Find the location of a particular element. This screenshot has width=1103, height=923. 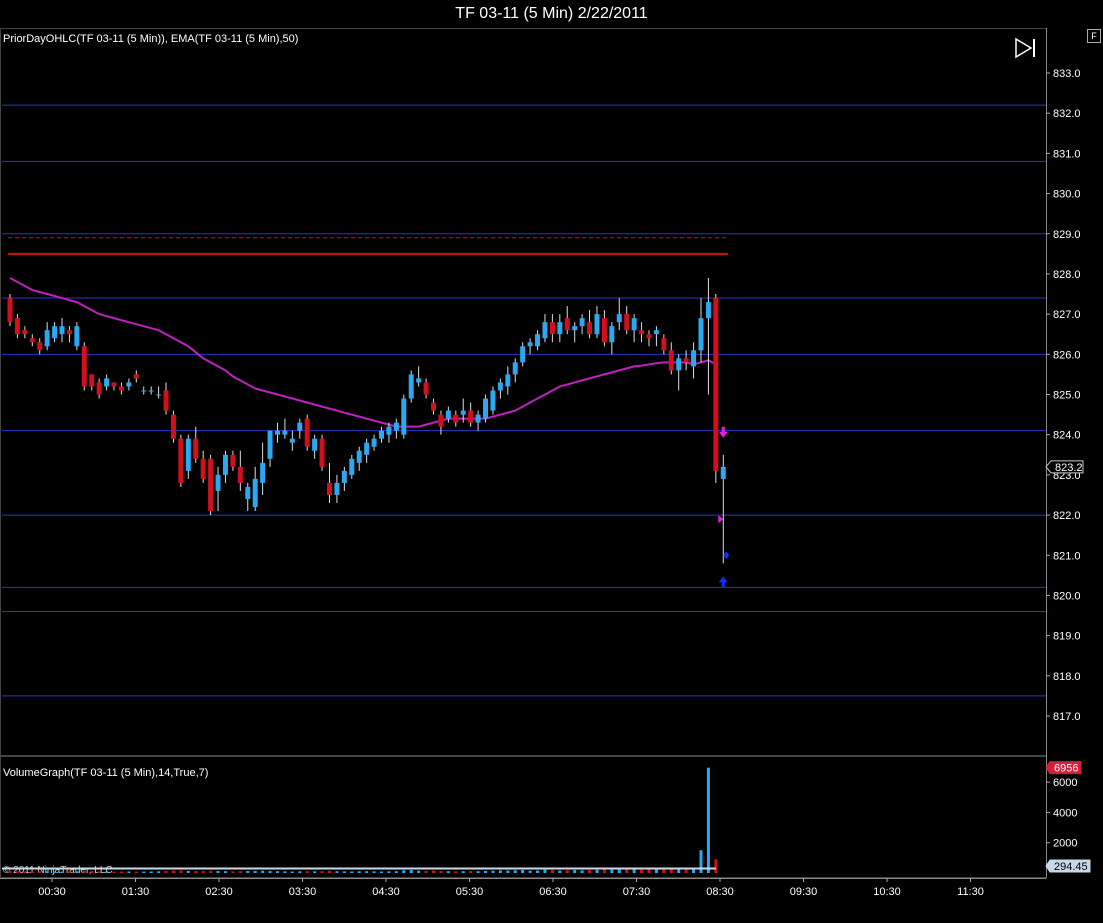

x-tick-label: 00:30 is located at coordinates (52, 892).